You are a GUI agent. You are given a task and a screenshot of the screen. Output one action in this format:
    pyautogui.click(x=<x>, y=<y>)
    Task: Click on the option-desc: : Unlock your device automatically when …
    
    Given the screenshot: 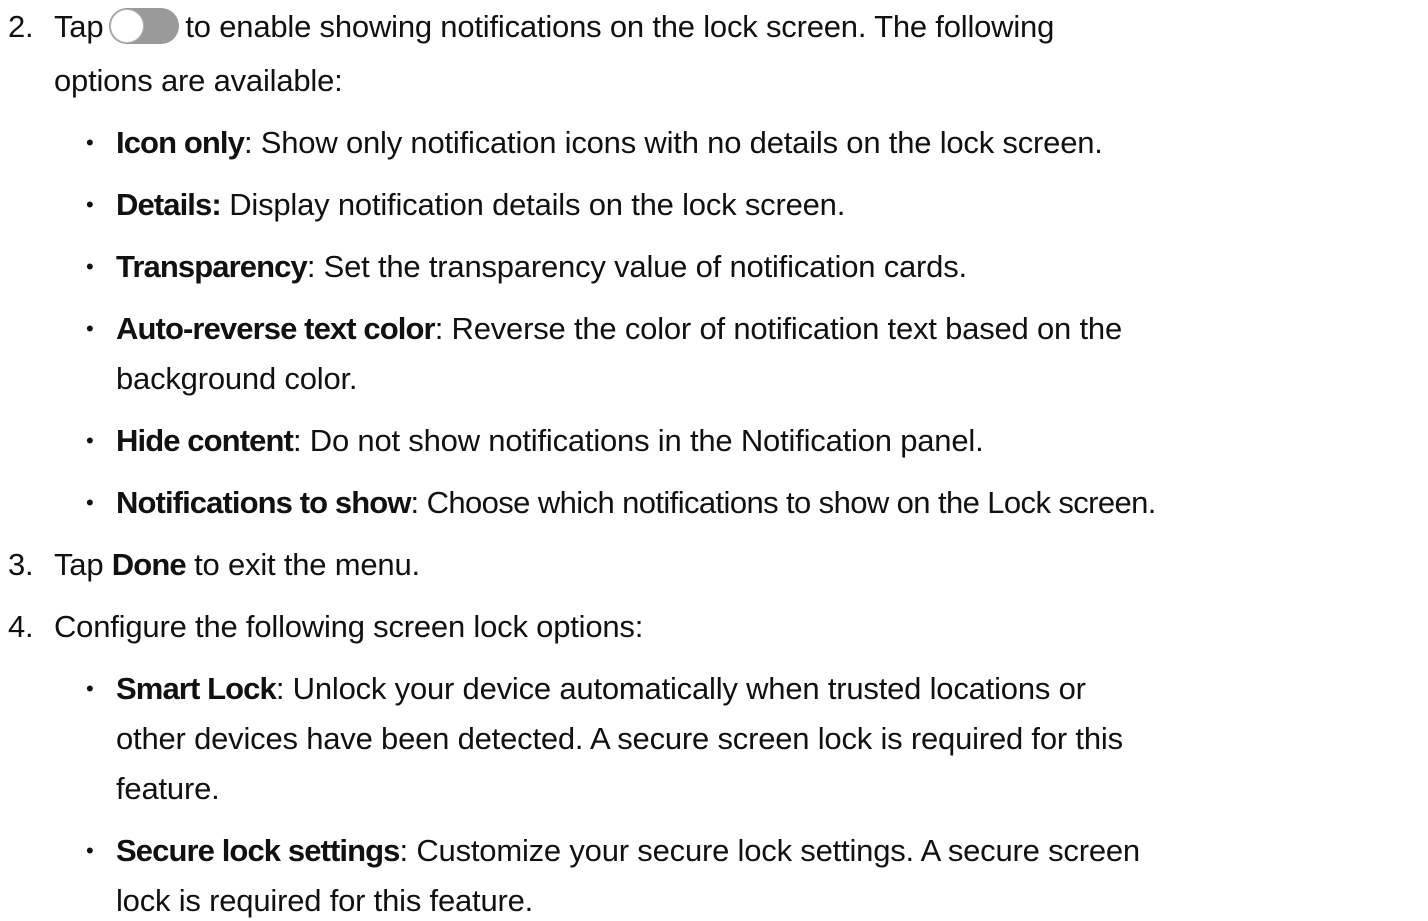 What is the action you would take?
    pyautogui.click(x=680, y=688)
    